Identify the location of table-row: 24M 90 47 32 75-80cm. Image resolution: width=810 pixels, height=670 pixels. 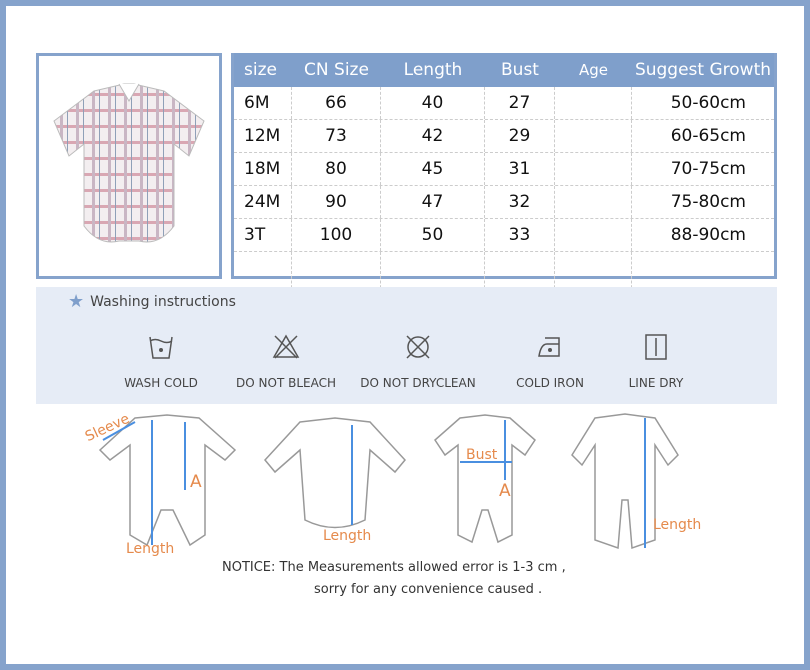
(504, 202).